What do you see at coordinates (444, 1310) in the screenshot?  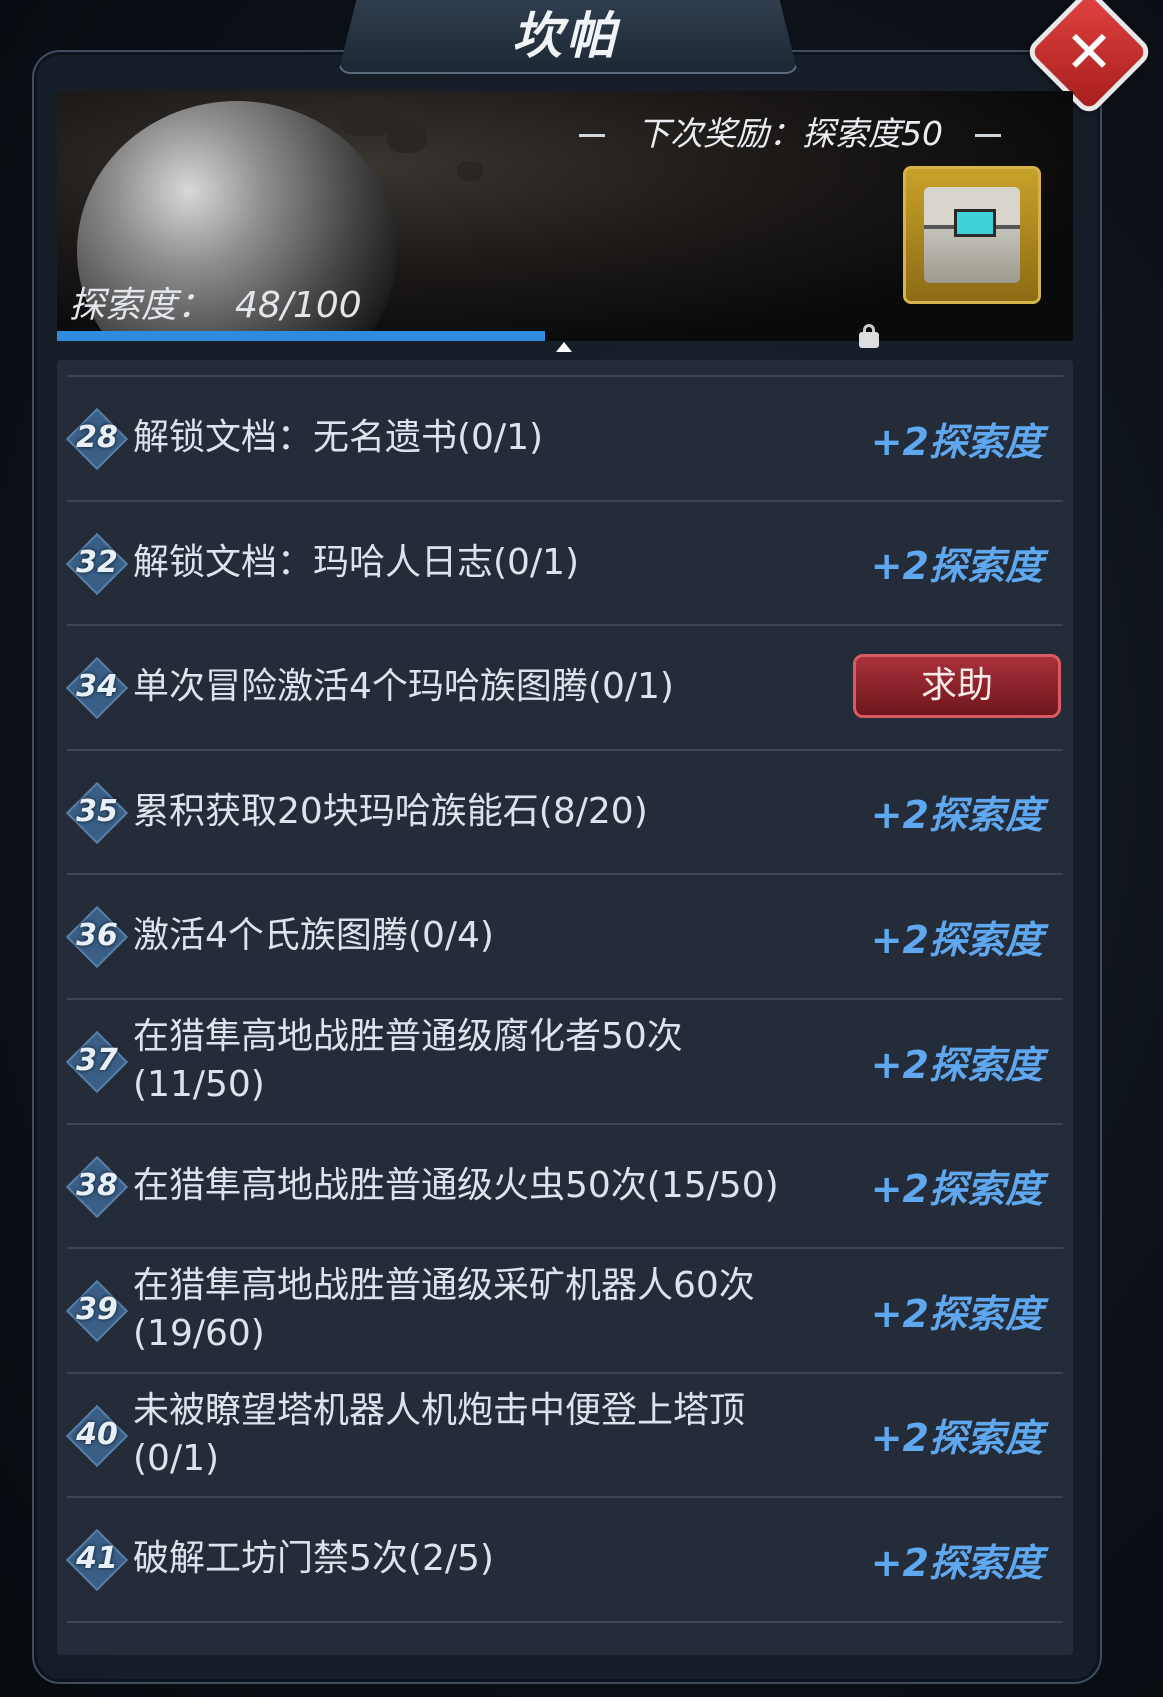 I see `task-description: 在猎隼高地战胜普通级采矿机器人60次(19/60)` at bounding box center [444, 1310].